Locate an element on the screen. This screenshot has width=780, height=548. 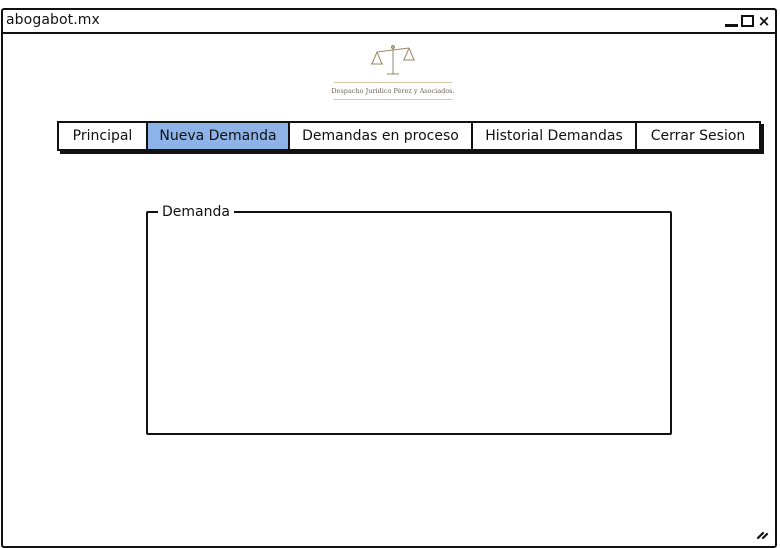
tab-principal: Principal is located at coordinates (103, 136).